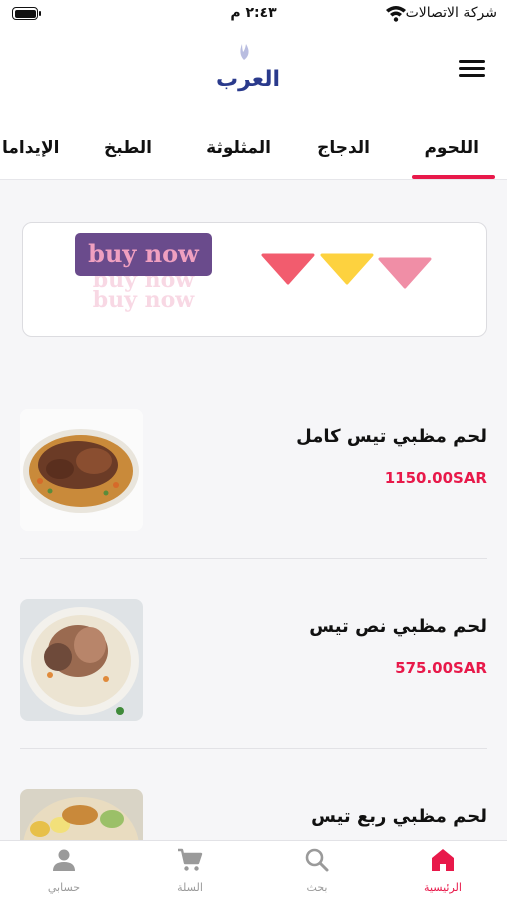 This screenshot has height=900, width=507. Describe the element at coordinates (190, 887) in the screenshot. I see `nav-label: السلة` at that location.